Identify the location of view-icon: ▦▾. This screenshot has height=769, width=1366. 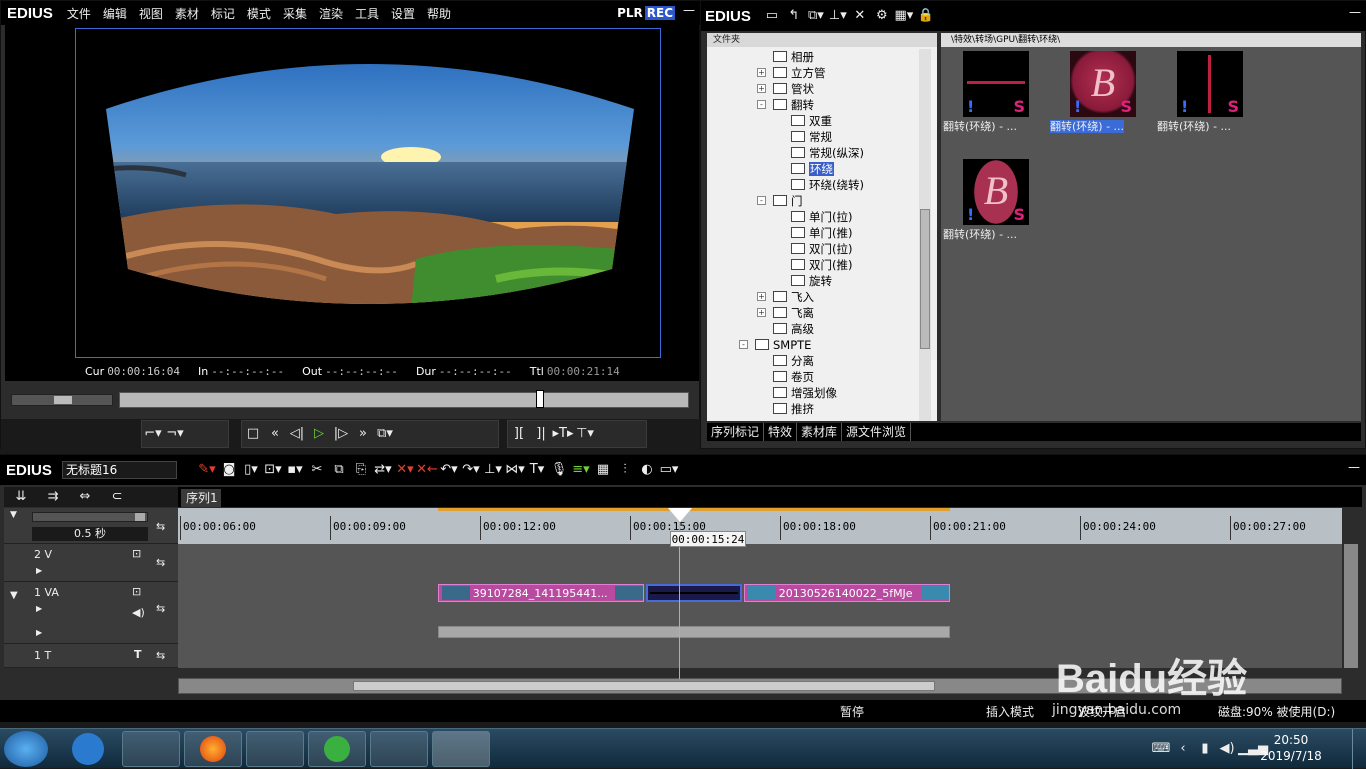
(904, 16).